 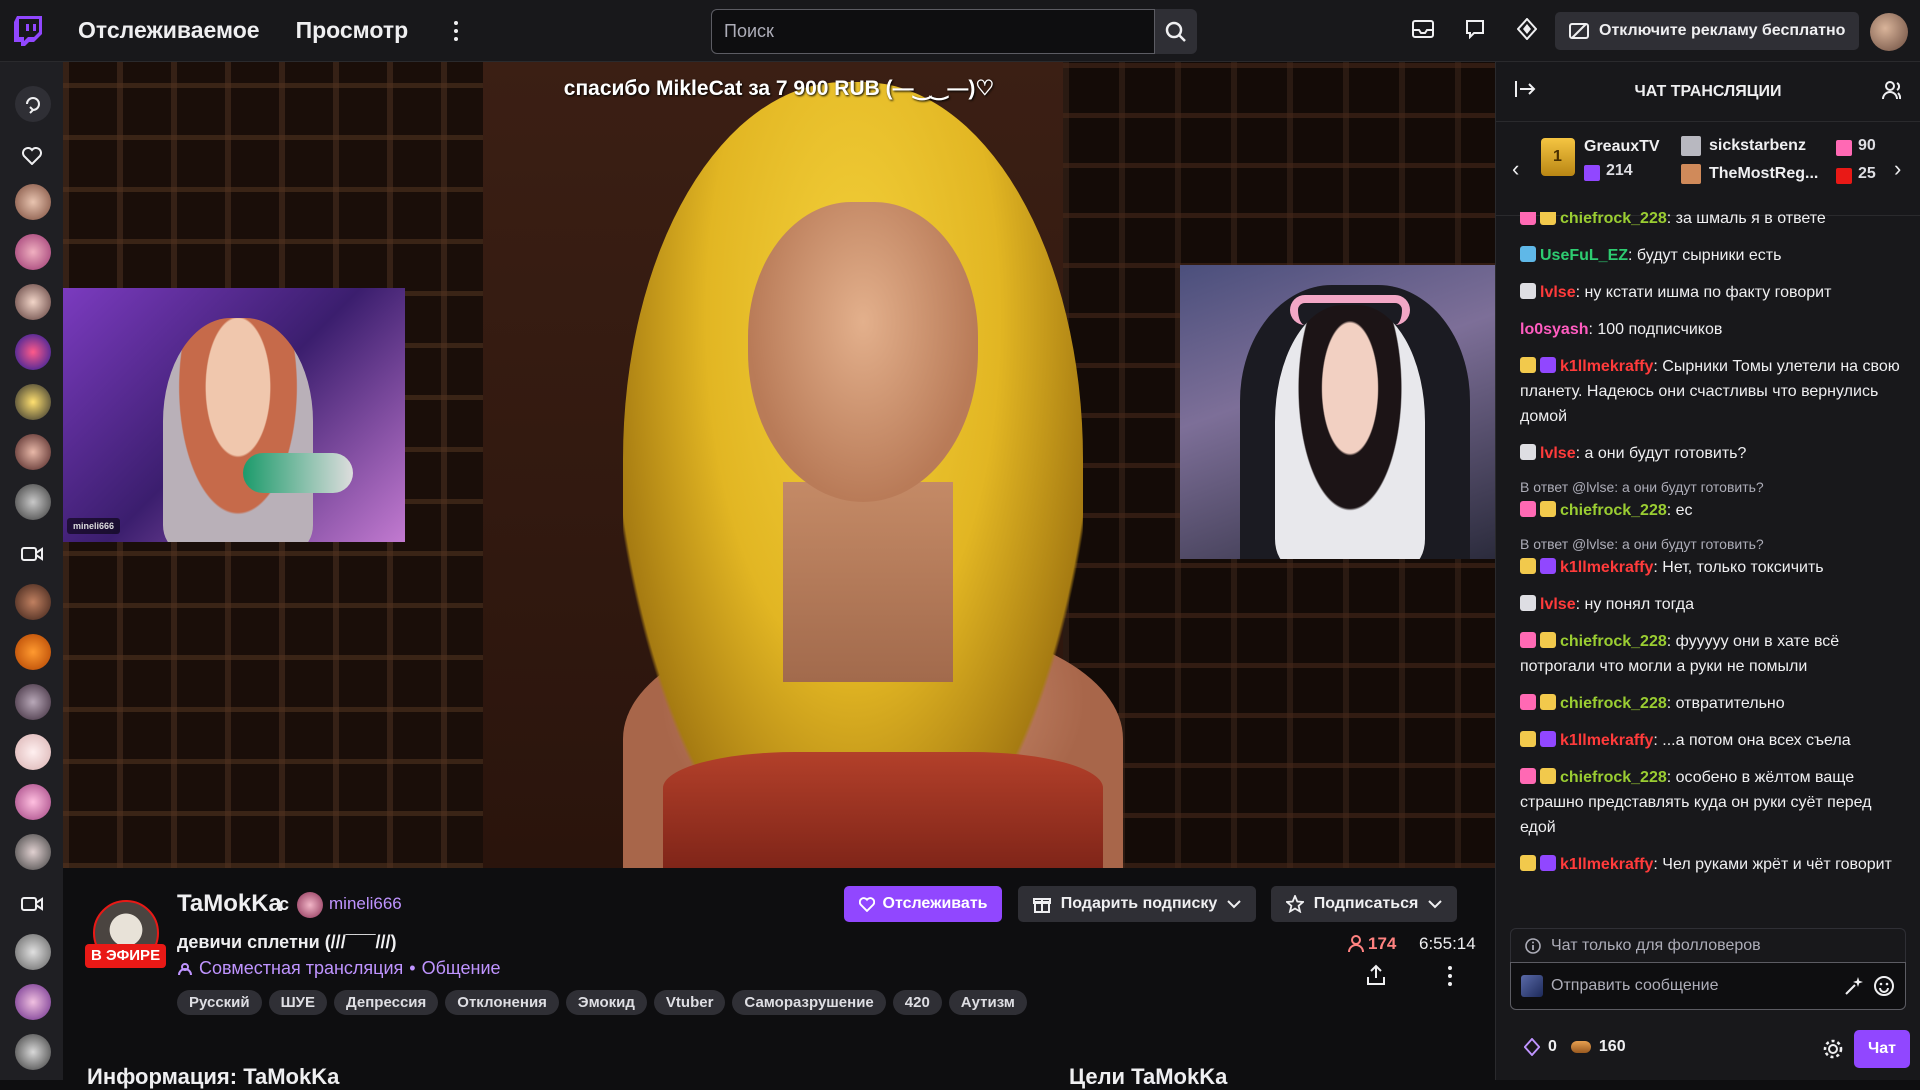 What do you see at coordinates (1884, 986) in the screenshot?
I see `emote-picker-icon` at bounding box center [1884, 986].